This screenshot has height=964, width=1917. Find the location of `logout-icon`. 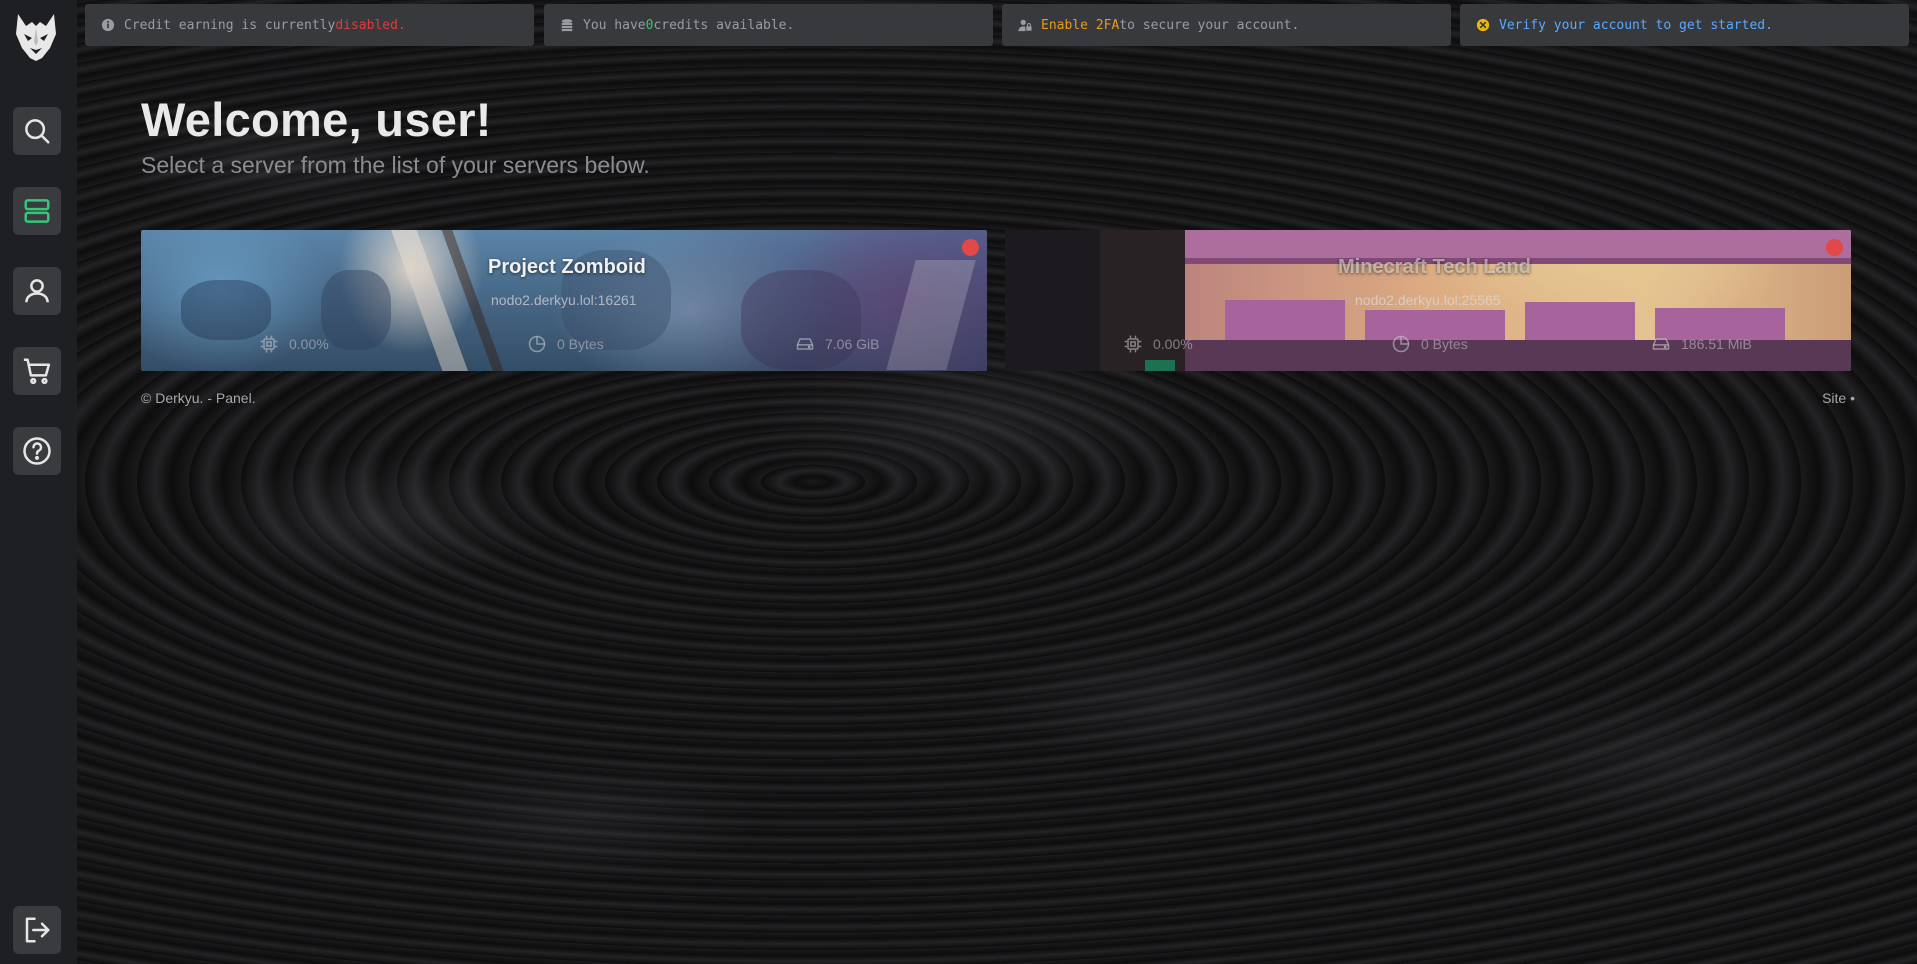

logout-icon is located at coordinates (37, 930).